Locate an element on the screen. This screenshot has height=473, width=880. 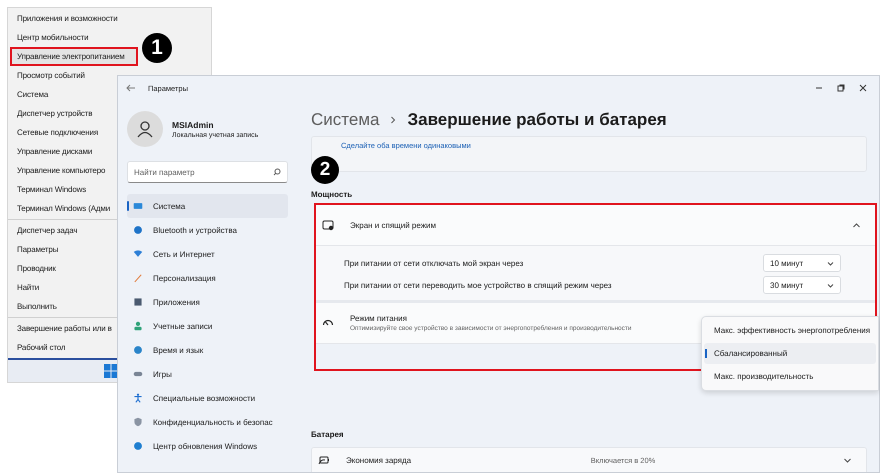
menu-item: Выполнить is located at coordinates (33, 306).